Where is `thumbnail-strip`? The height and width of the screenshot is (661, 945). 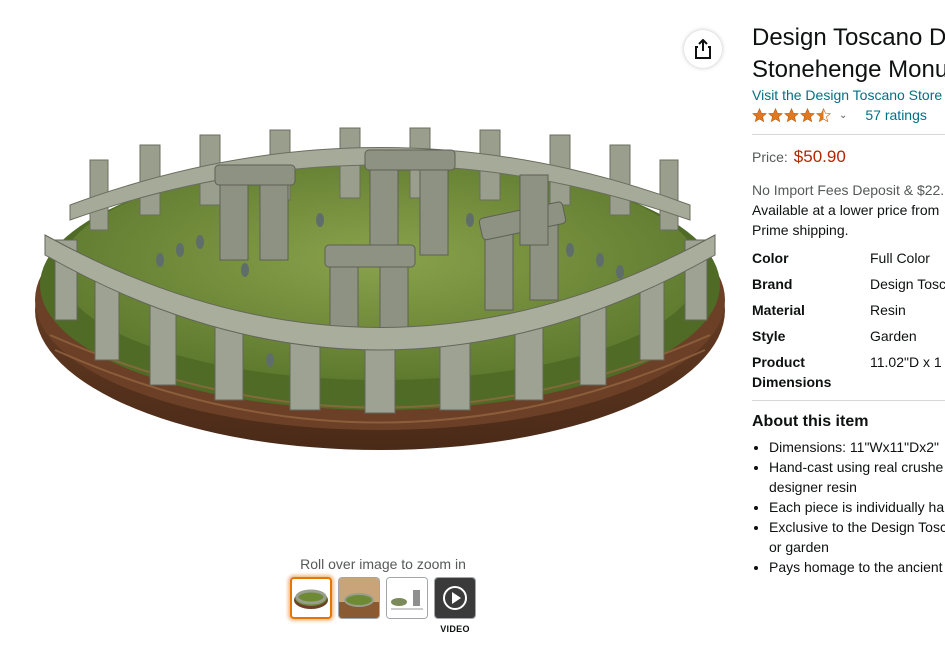
thumbnail-strip is located at coordinates (383, 598).